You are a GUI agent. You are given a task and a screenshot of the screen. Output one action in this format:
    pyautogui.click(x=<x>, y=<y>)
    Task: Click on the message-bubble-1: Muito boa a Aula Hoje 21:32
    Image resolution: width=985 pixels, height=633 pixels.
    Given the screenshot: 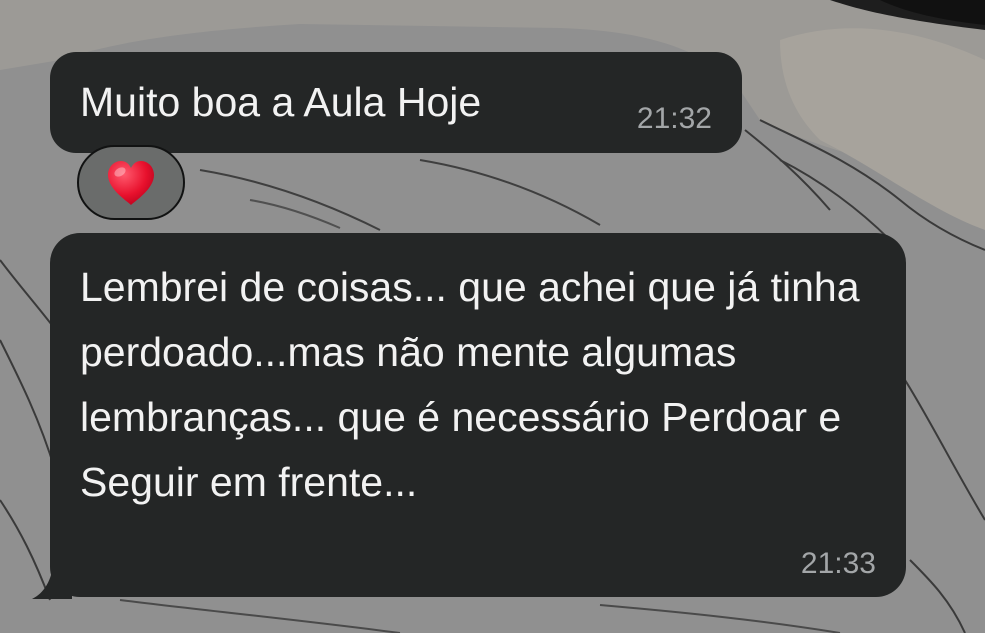 What is the action you would take?
    pyautogui.click(x=396, y=102)
    